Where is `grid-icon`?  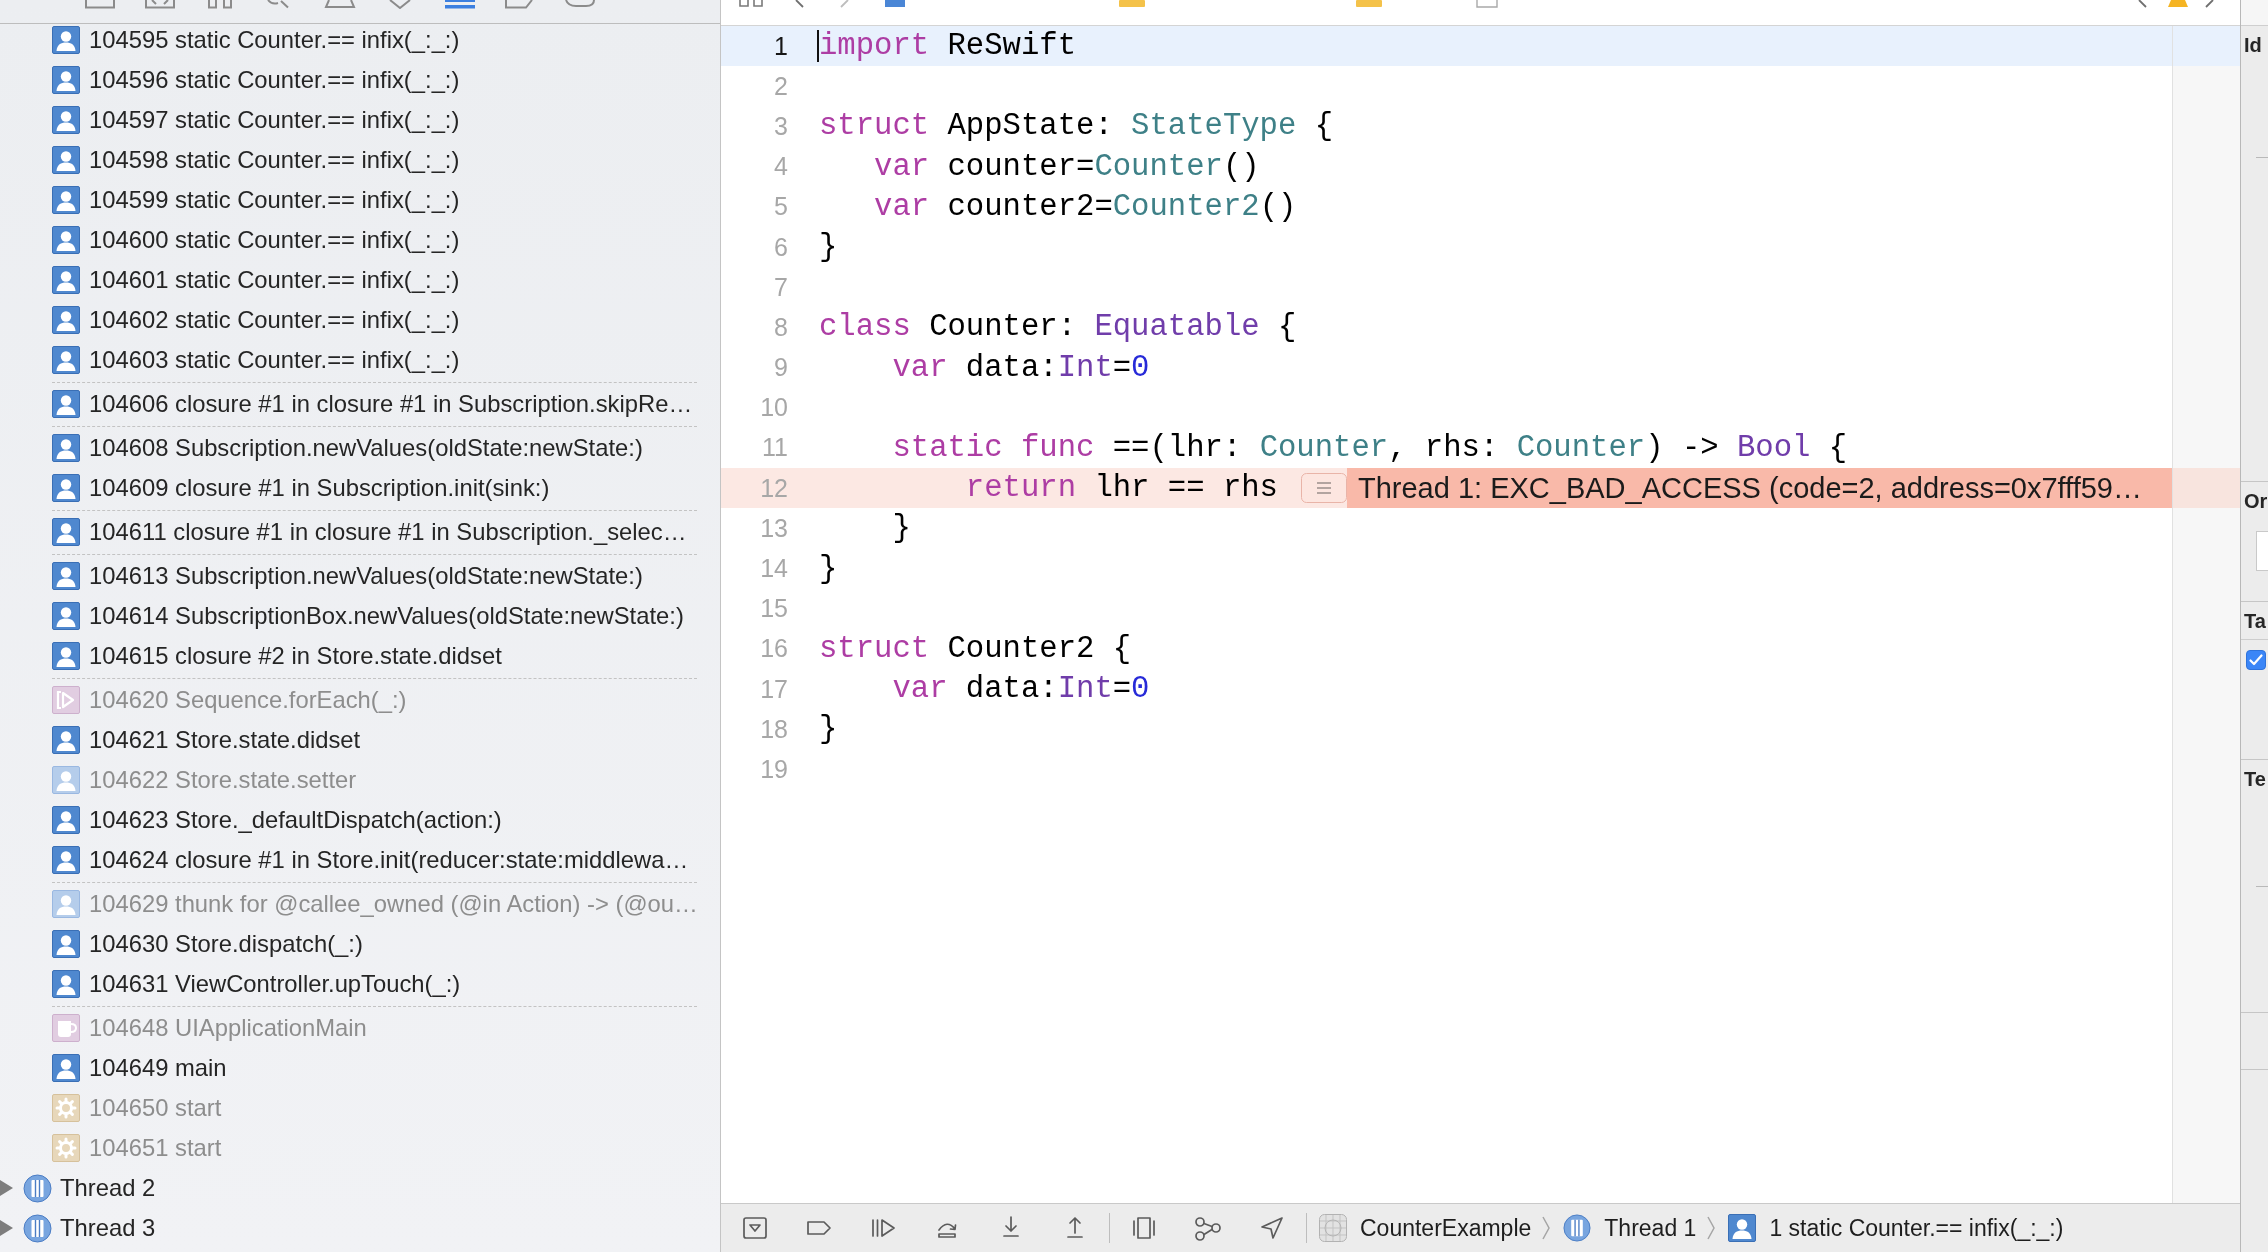 grid-icon is located at coordinates (751, 4).